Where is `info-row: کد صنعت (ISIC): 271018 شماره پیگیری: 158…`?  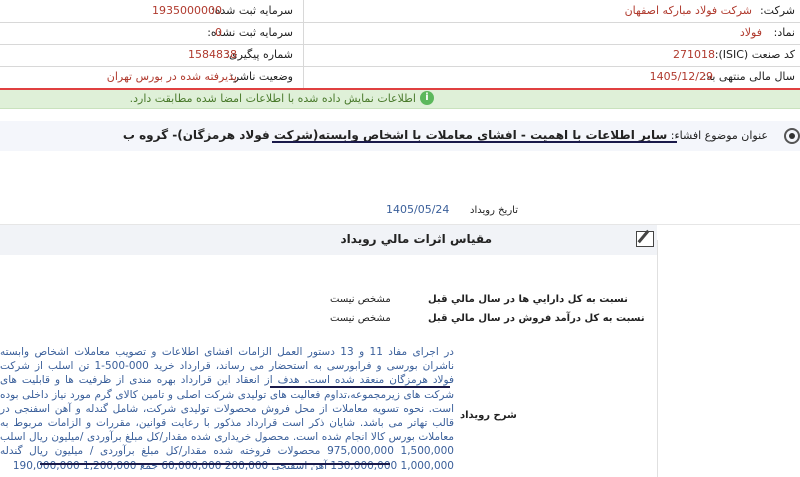
info-row: کد صنعت (ISIC): 271018 شماره پیگیری: 158… is located at coordinates (400, 55).